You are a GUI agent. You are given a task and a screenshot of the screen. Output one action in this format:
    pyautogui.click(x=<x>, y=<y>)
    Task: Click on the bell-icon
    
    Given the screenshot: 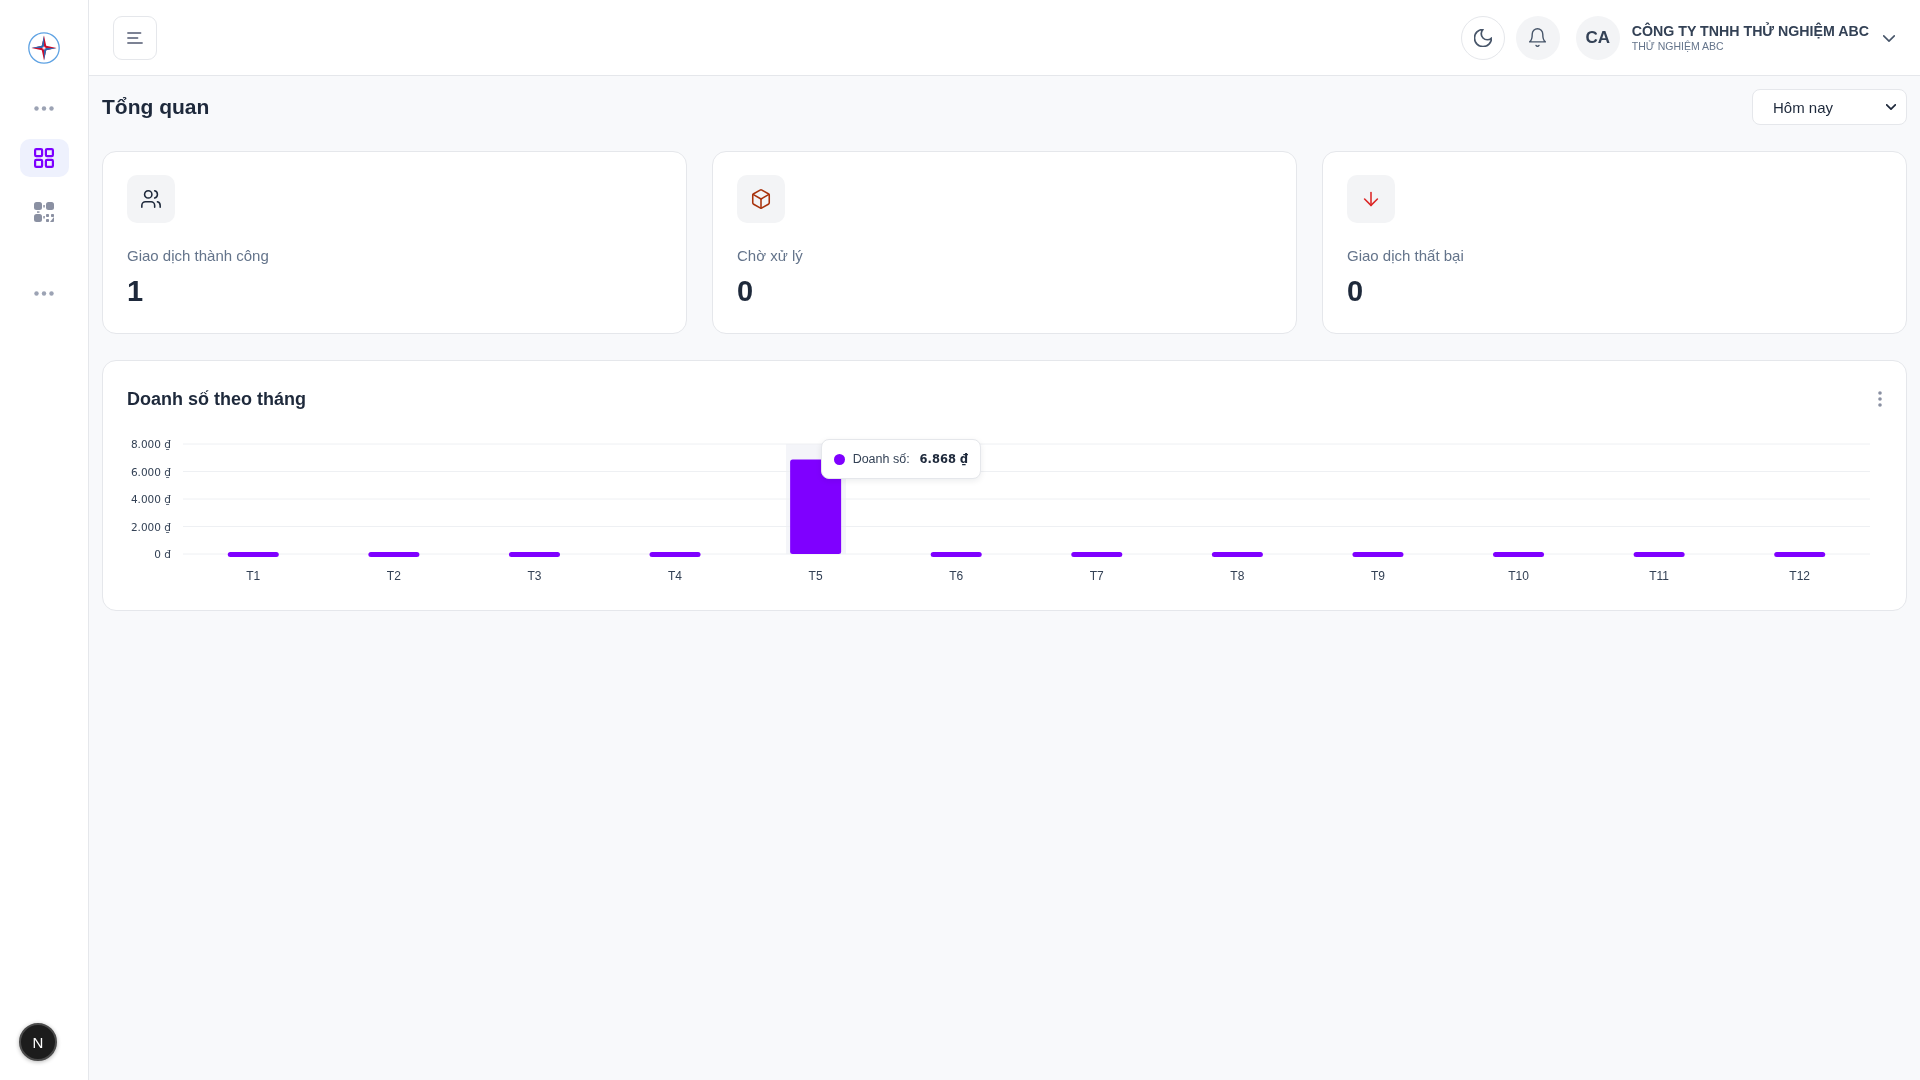 What is the action you would take?
    pyautogui.click(x=1538, y=37)
    